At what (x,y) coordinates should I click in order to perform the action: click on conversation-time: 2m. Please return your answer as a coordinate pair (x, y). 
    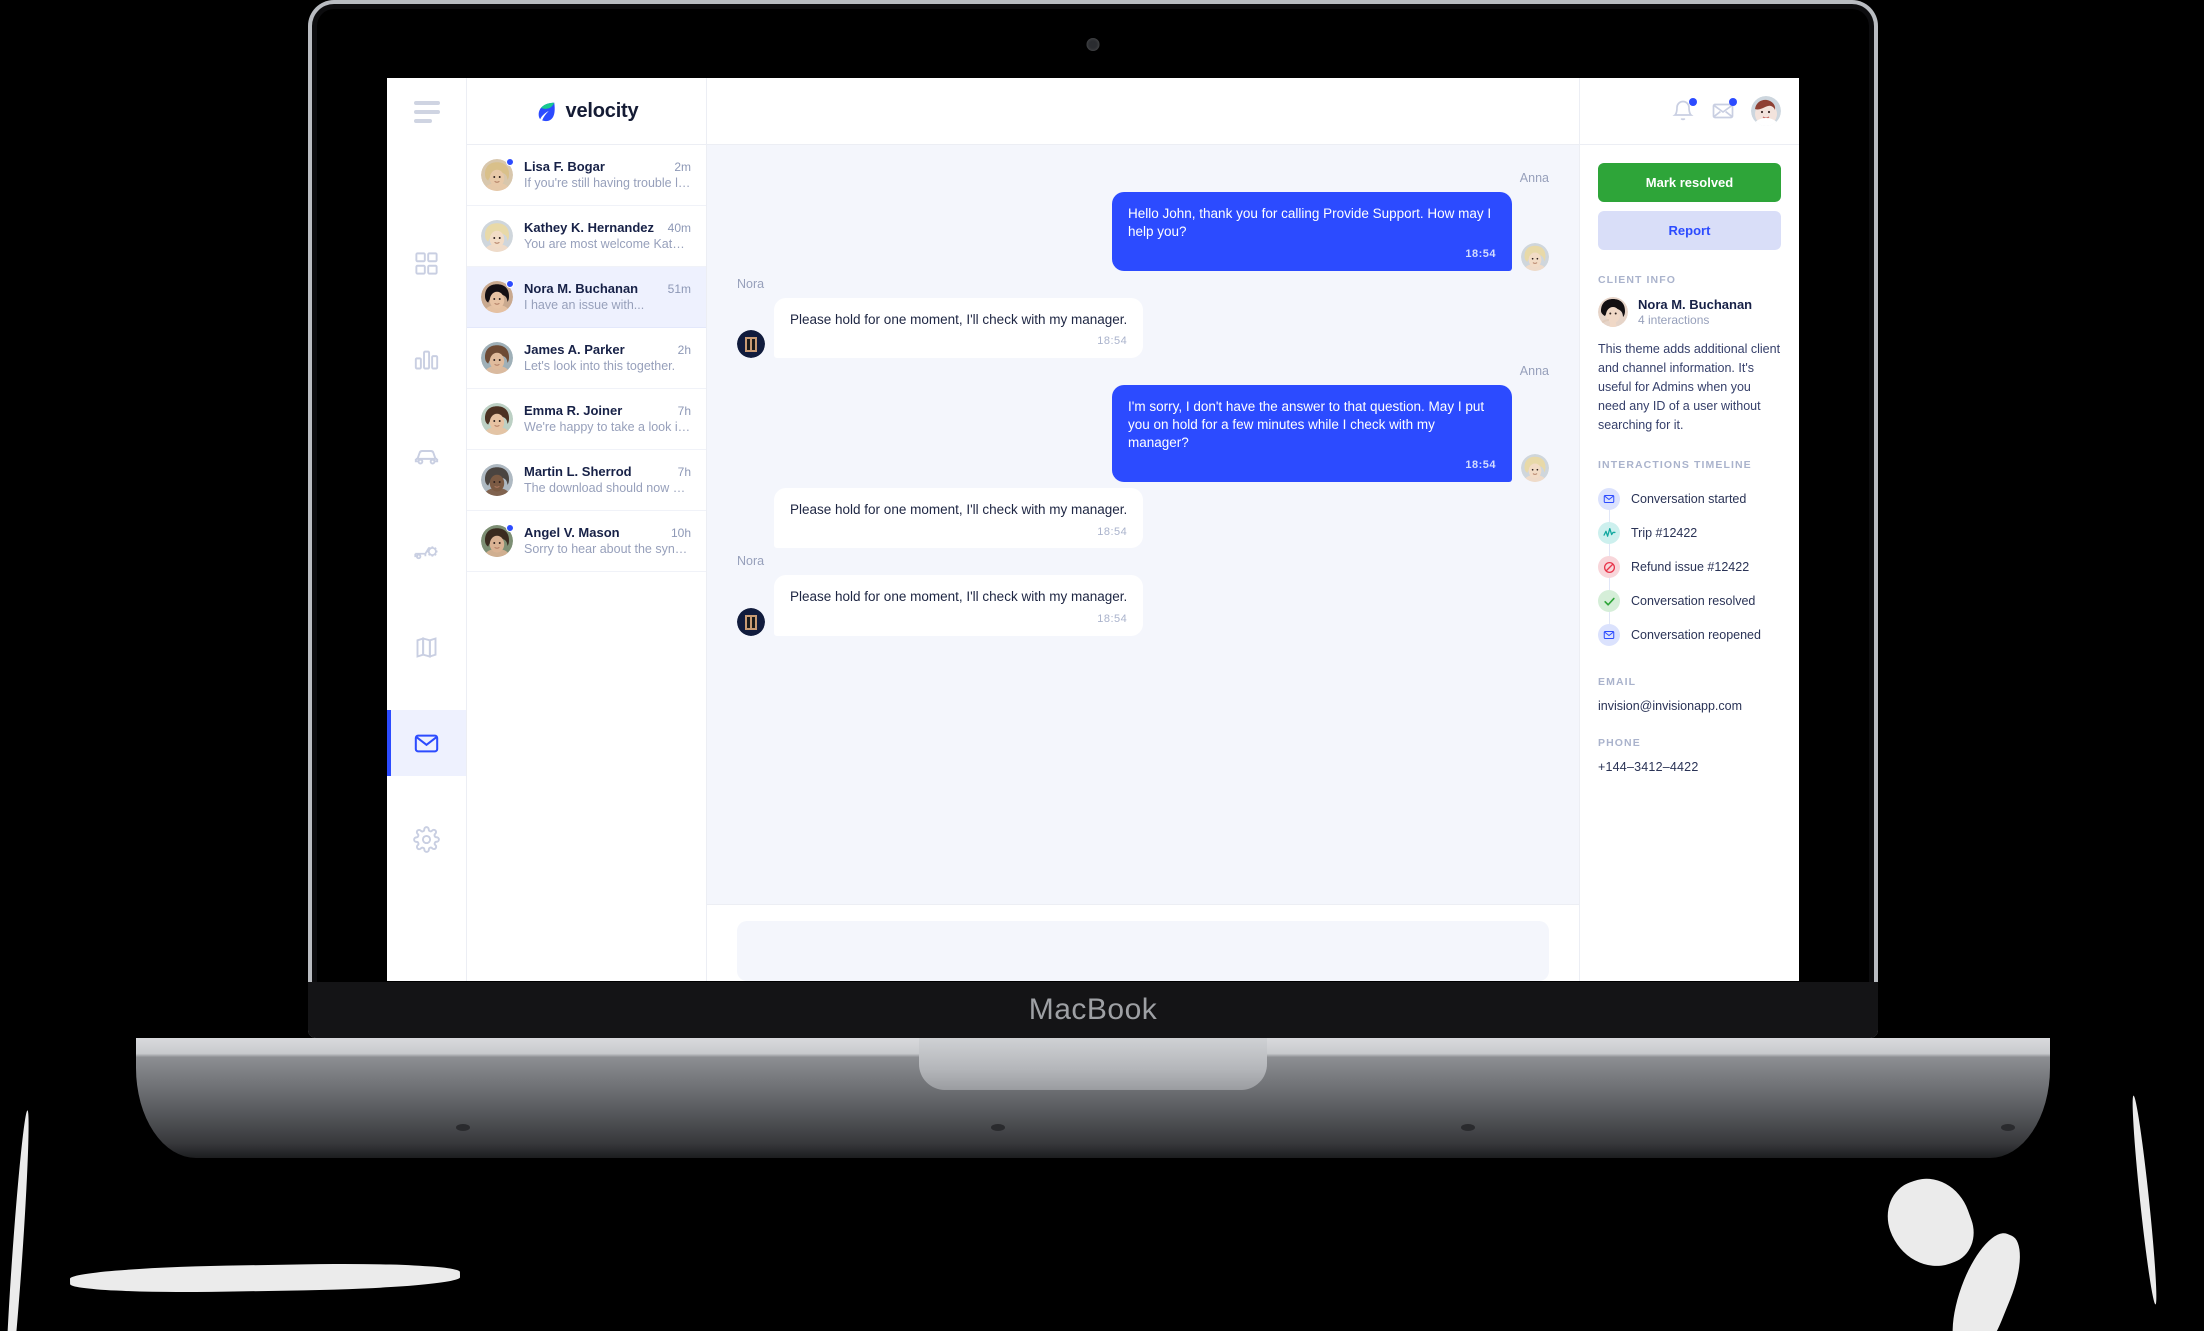
    Looking at the image, I should click on (682, 167).